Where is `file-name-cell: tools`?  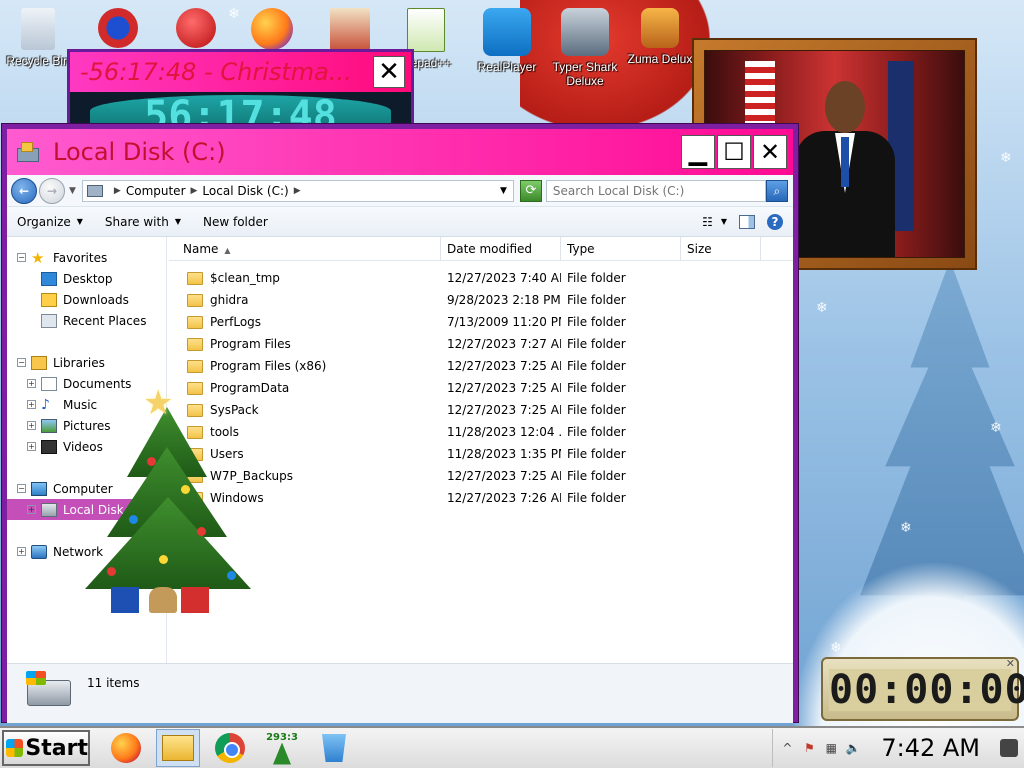 file-name-cell: tools is located at coordinates (305, 432).